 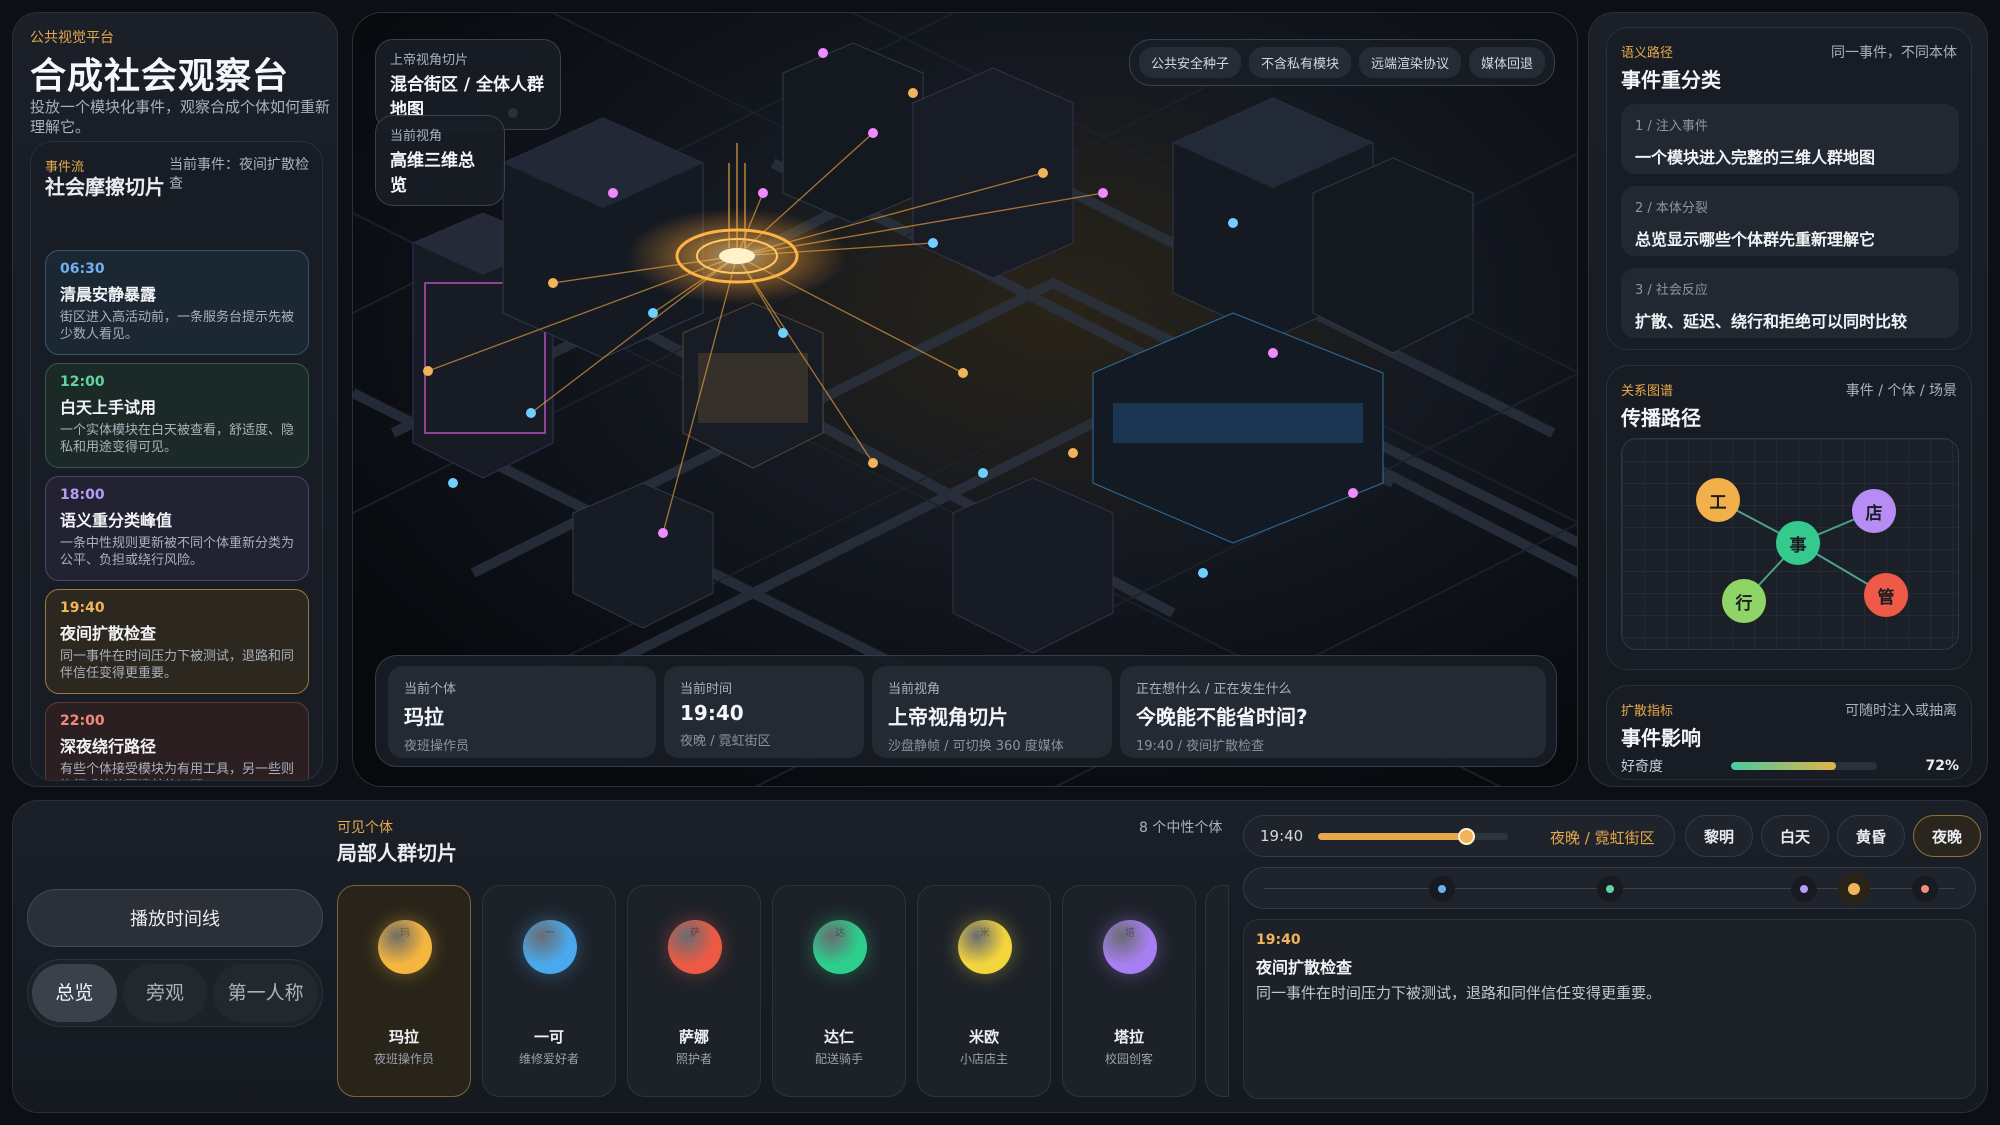 I want to click on scene-toolbar: 公共安全种子 不含私有模块 远端渲染协议 媒体回退, so click(x=1341, y=62).